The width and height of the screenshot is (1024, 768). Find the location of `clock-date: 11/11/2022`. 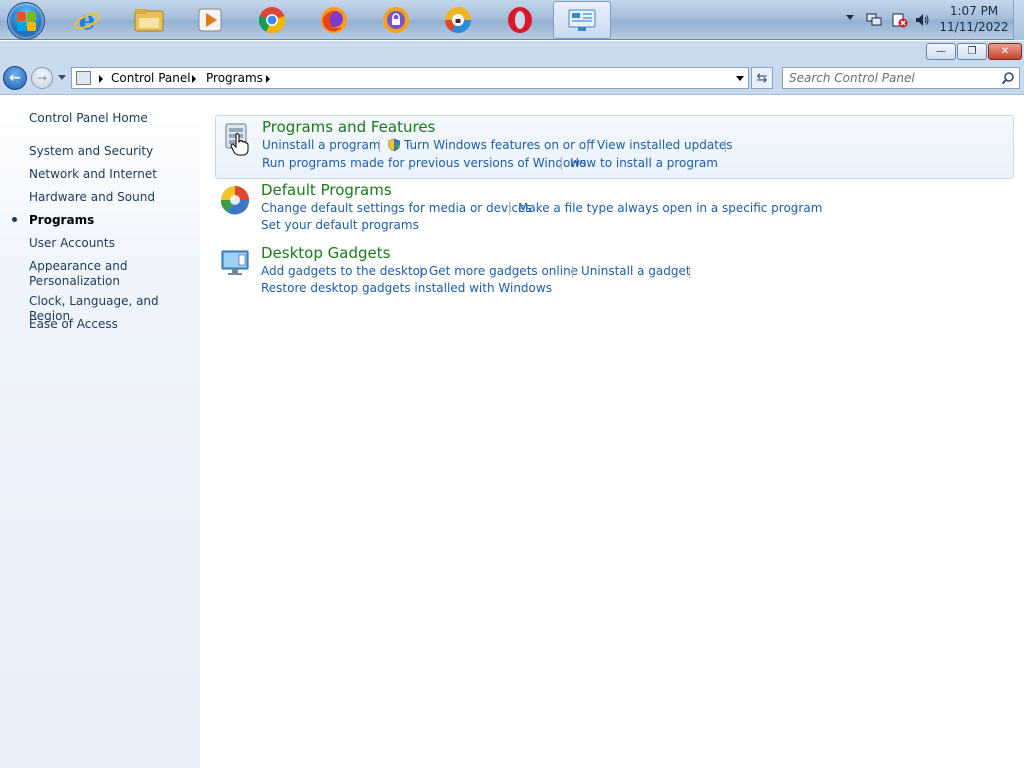

clock-date: 11/11/2022 is located at coordinates (974, 27).